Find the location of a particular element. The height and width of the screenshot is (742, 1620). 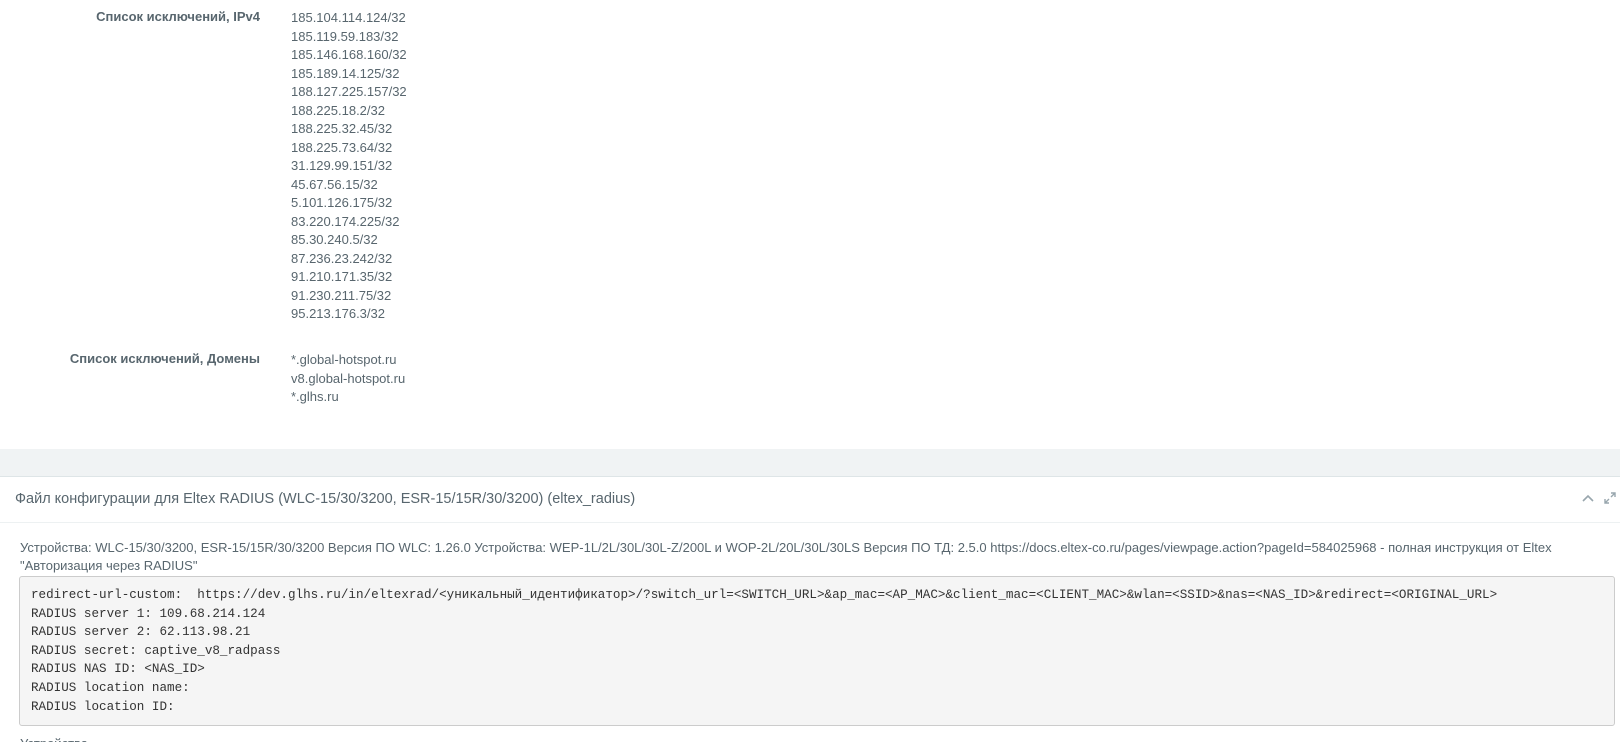

ipv4-entry: 188.127.225.157/32 is located at coordinates (349, 91).